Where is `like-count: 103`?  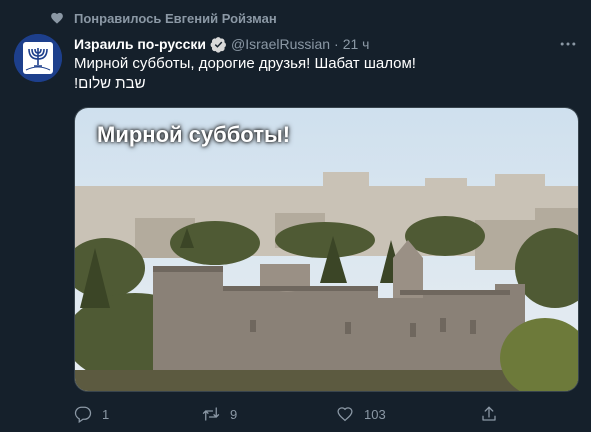 like-count: 103 is located at coordinates (375, 414).